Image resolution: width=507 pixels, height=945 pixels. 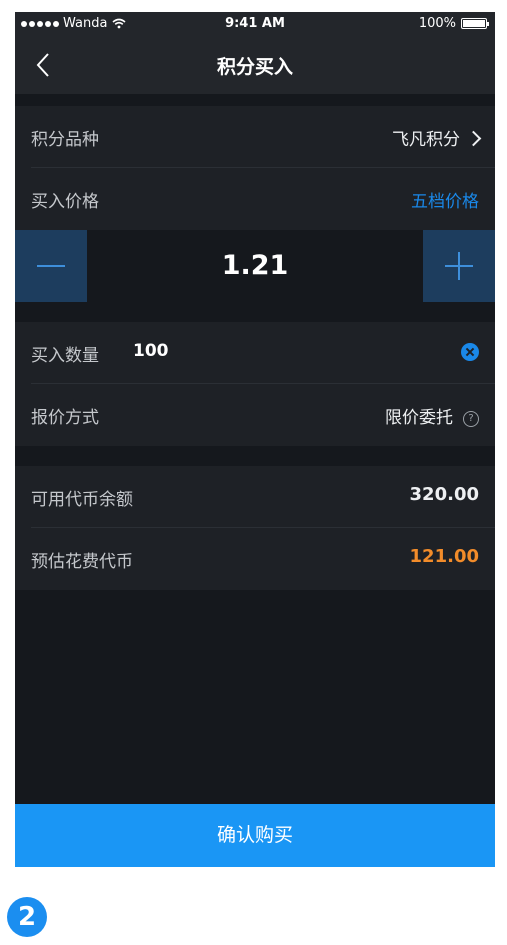 I want to click on quote-method-row: 报价方式 限价委托?, so click(x=263, y=414).